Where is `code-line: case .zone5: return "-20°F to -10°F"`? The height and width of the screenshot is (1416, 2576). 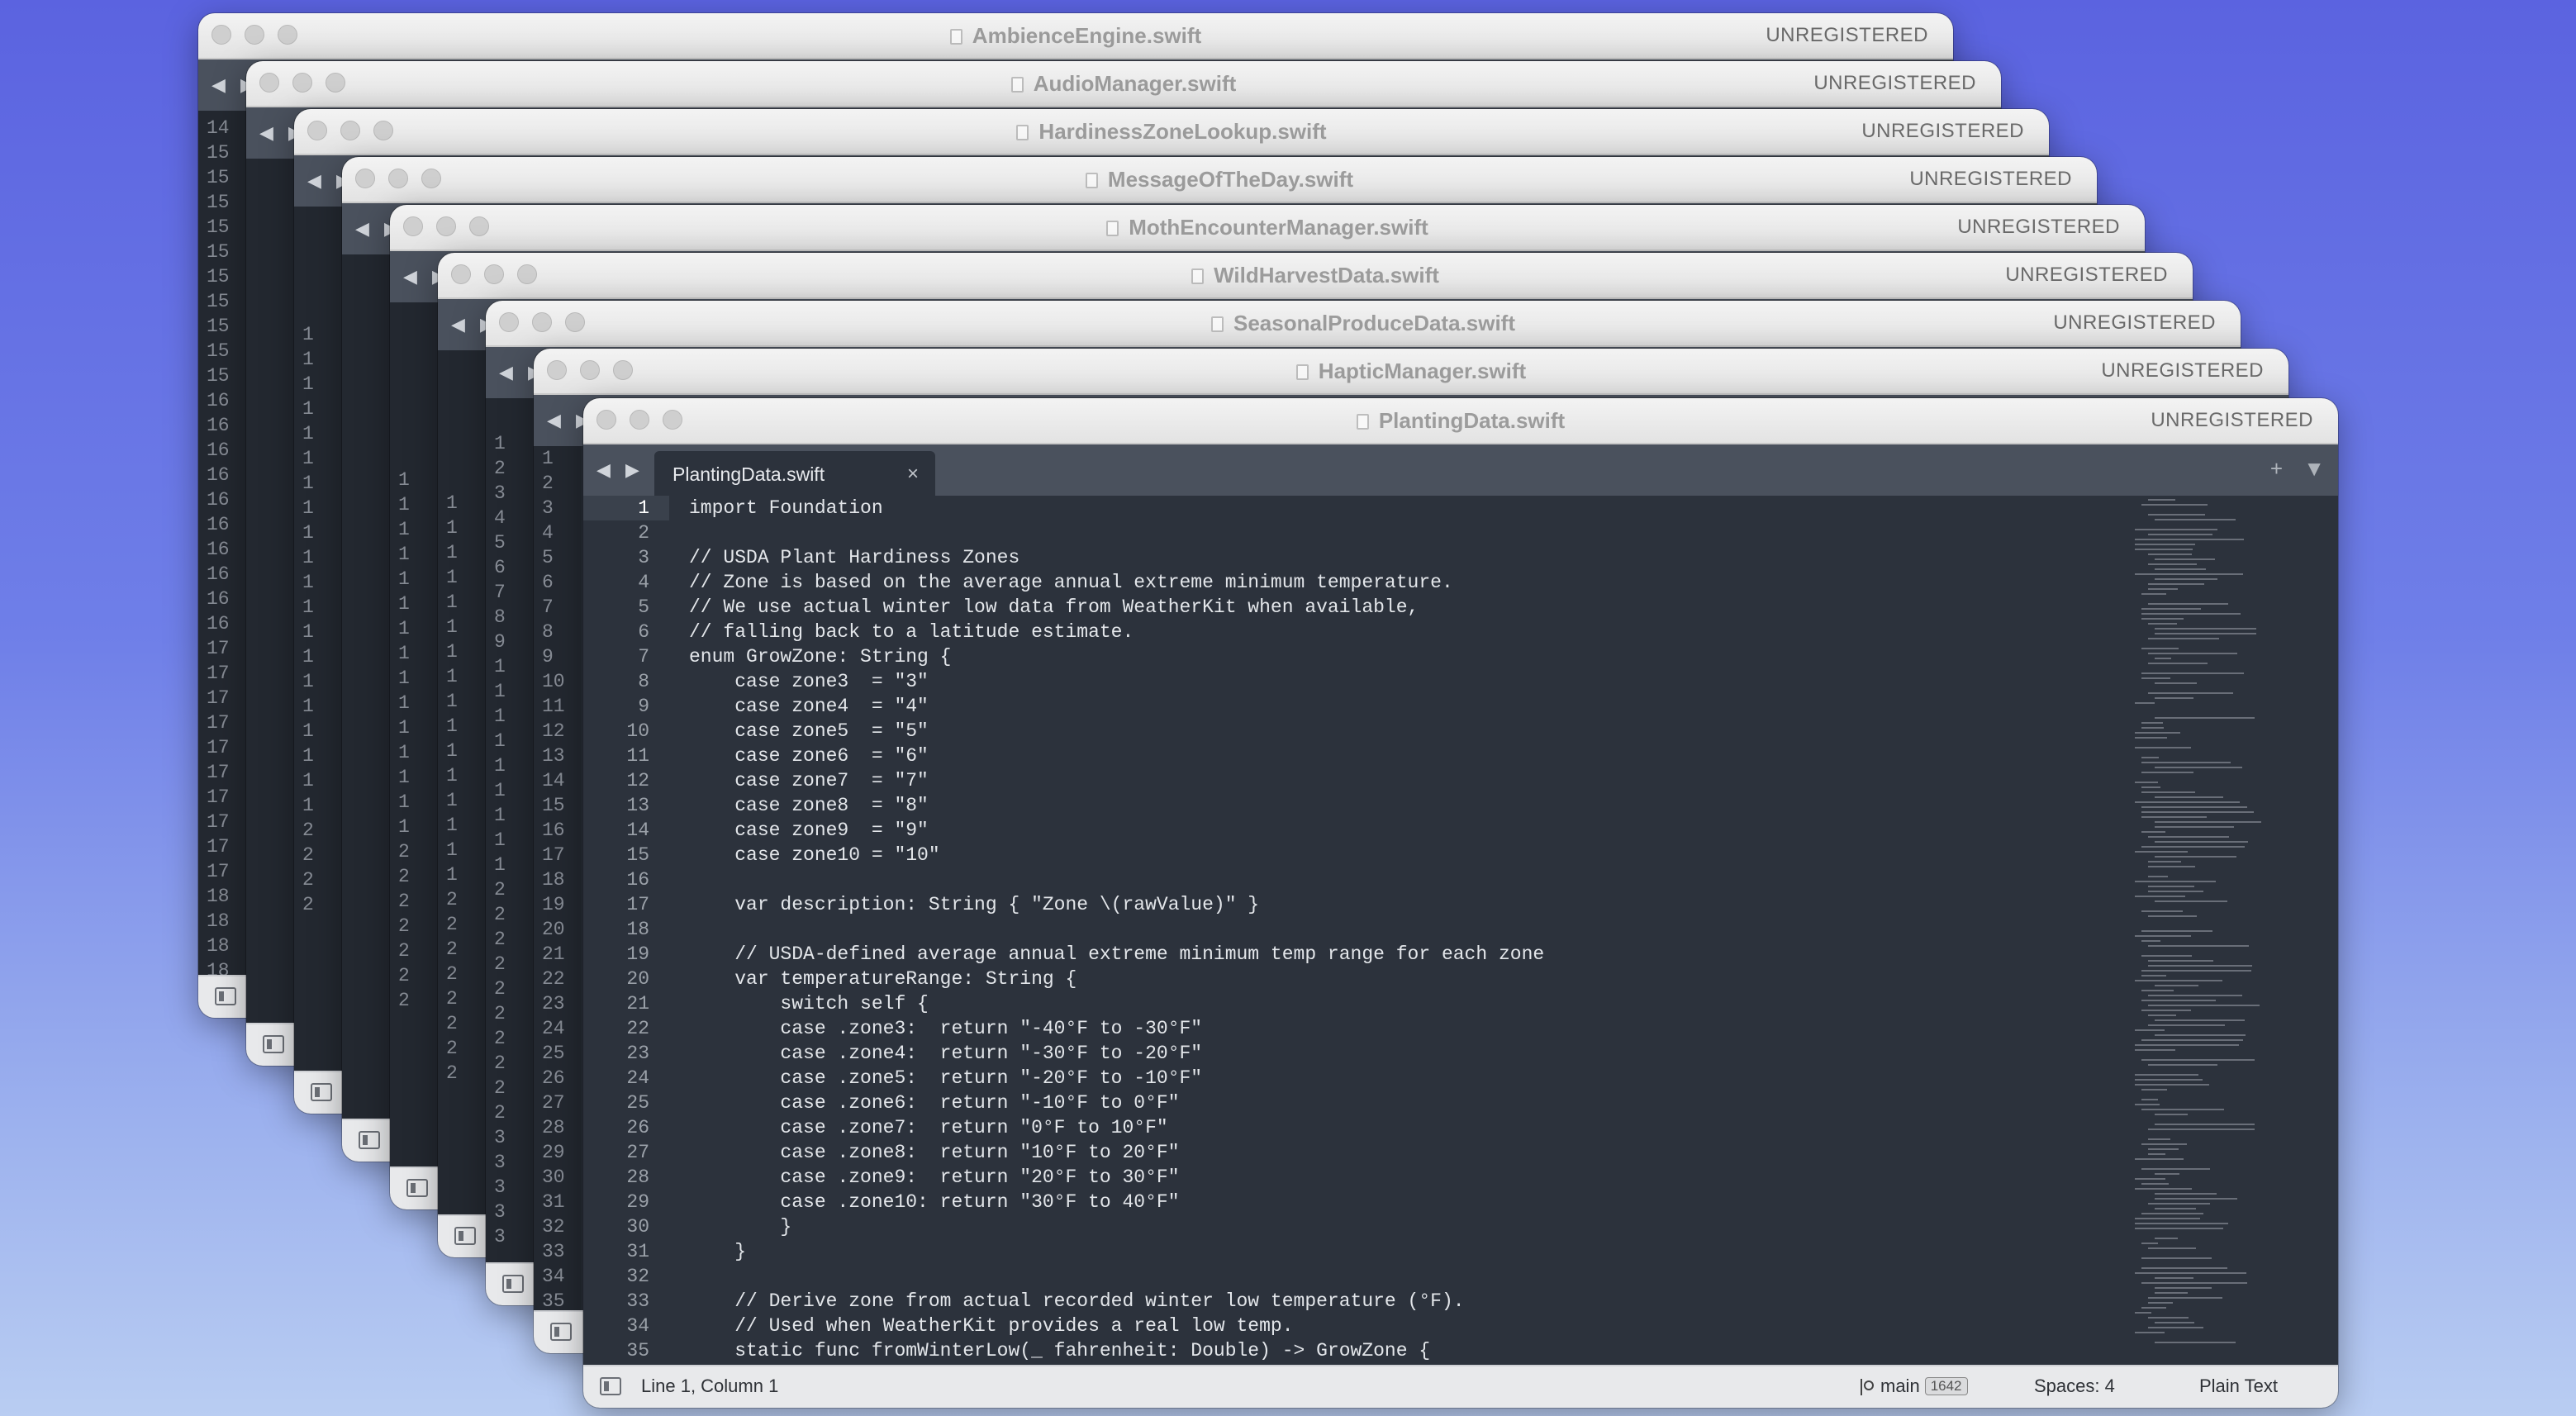 code-line: case .zone5: return "-20°F to -10°F" is located at coordinates (1406, 1078).